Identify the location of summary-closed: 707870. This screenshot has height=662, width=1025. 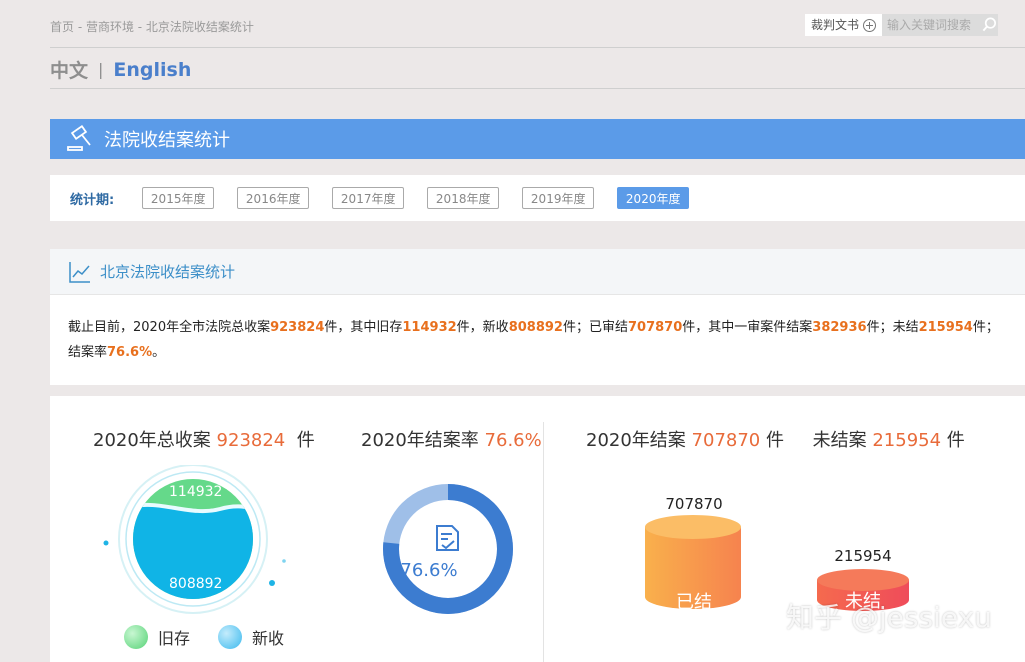
(655, 327).